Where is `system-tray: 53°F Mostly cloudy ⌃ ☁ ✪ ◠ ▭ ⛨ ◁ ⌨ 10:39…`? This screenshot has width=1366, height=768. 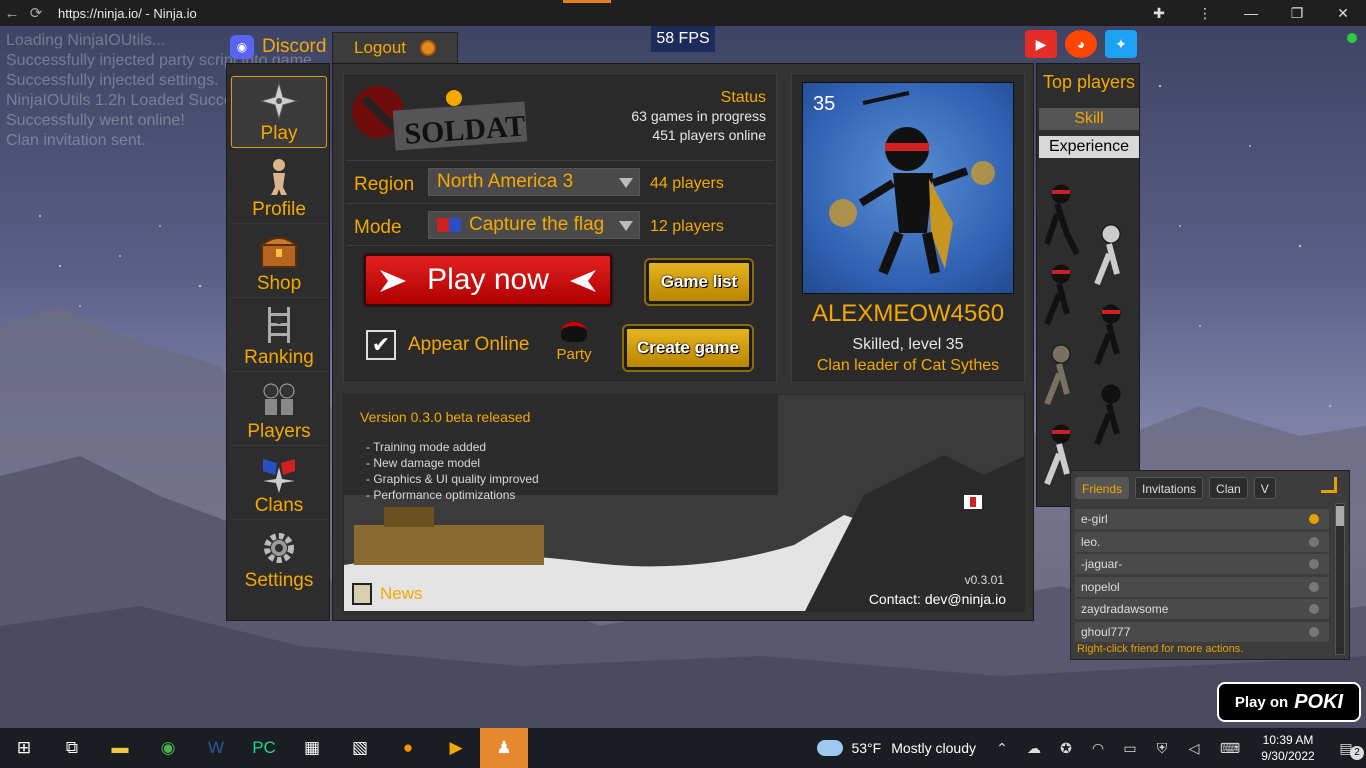
system-tray: 53°F Mostly cloudy ⌃ ☁ ✪ ◠ ▭ ⛨ ◁ ⌨ 10:39… is located at coordinates (1091, 748).